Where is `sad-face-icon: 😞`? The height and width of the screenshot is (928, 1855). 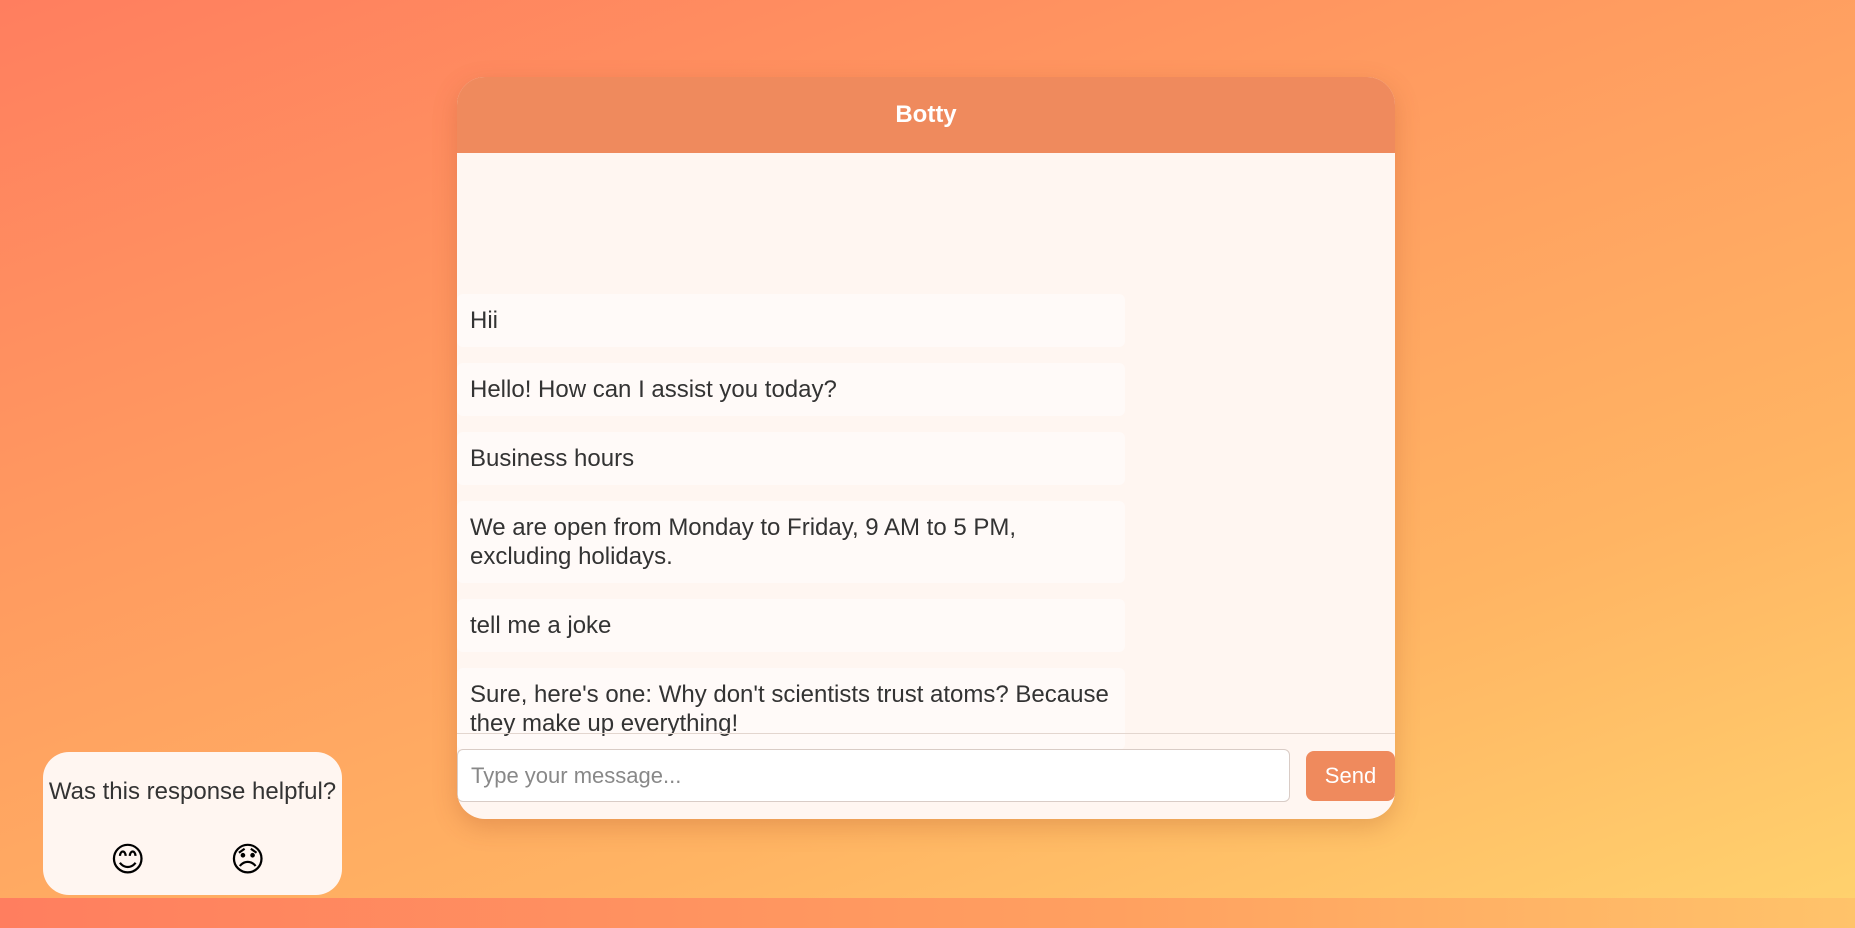
sad-face-icon: 😞 is located at coordinates (247, 860).